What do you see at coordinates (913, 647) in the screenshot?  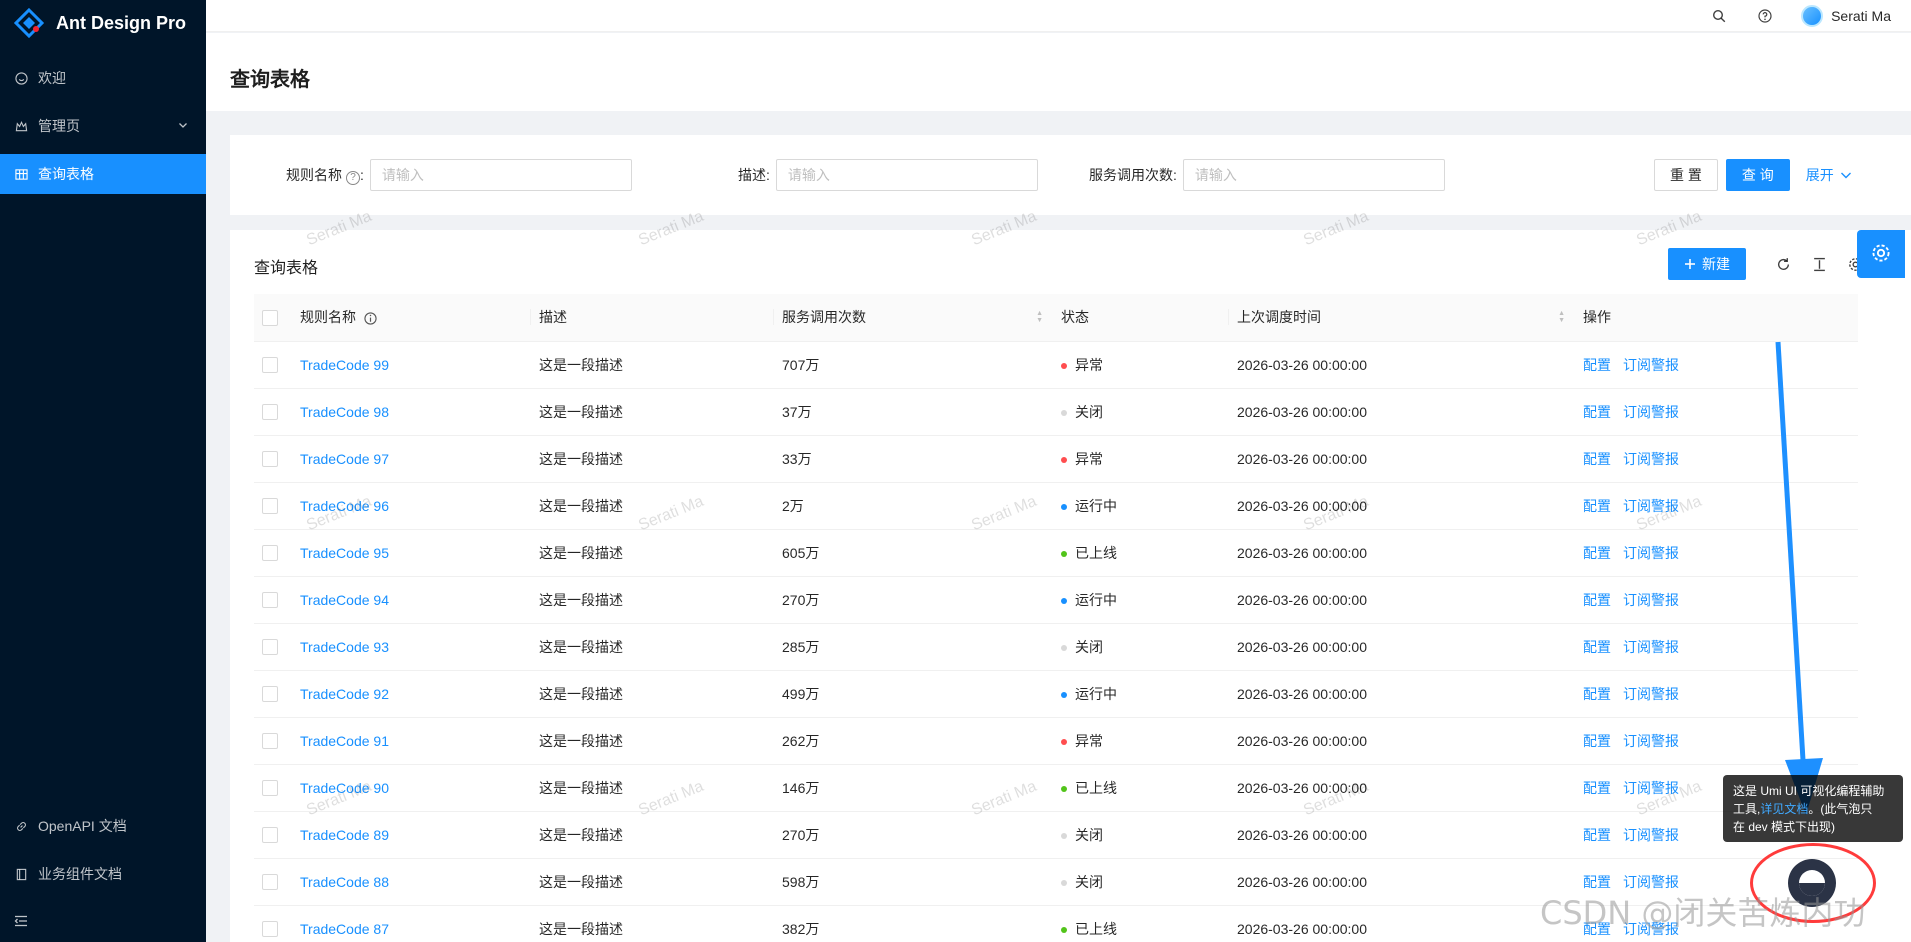 I see `call-count-cell: 285万` at bounding box center [913, 647].